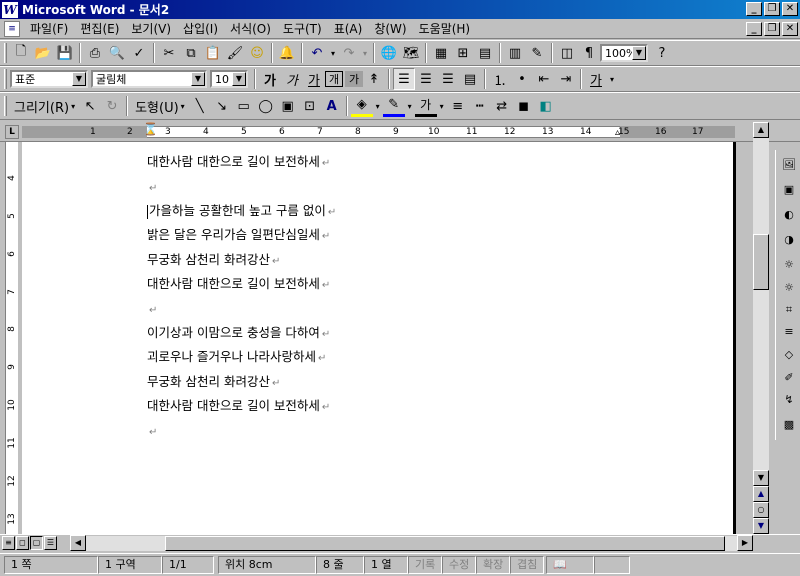 This screenshot has width=800, height=576. What do you see at coordinates (11, 338) in the screenshot?
I see `vertical-ruler: 4 5 6 7 8 9 10 11 12 13` at bounding box center [11, 338].